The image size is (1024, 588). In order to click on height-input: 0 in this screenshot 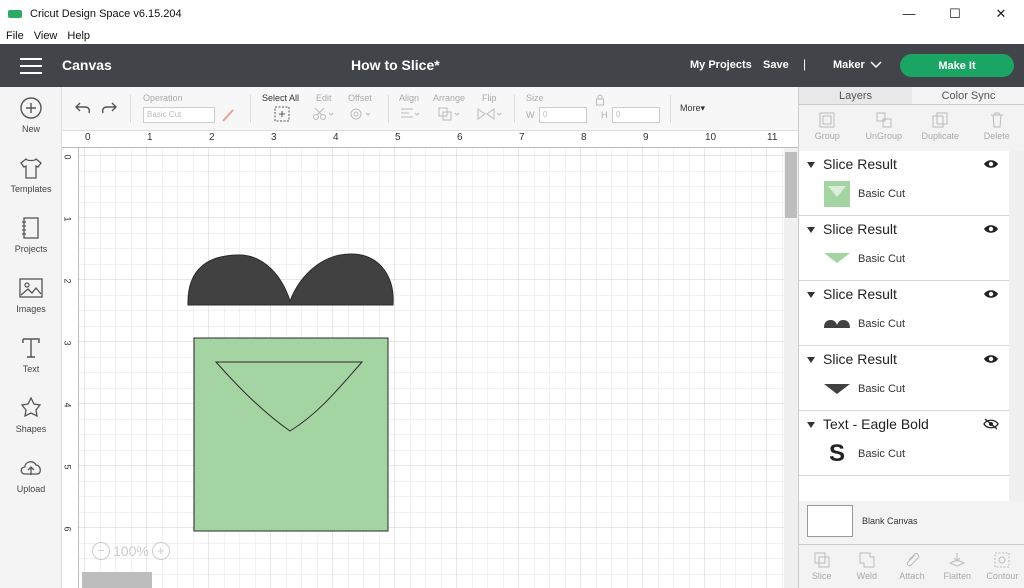, I will do `click(636, 115)`.